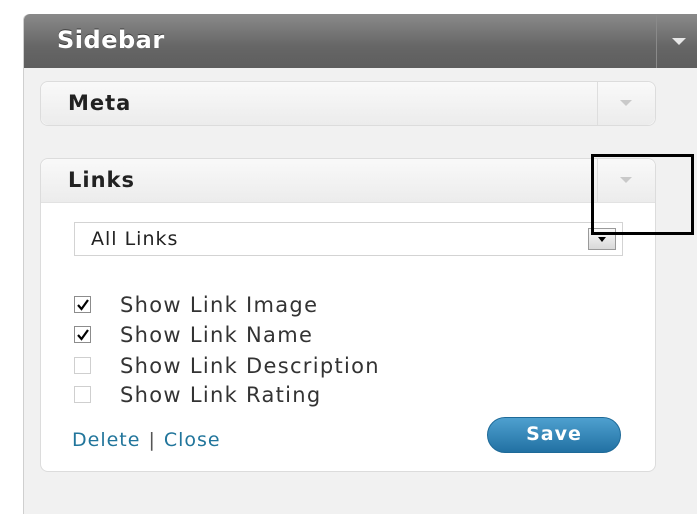 The height and width of the screenshot is (514, 697). I want to click on meta-widget-toggle, so click(626, 103).